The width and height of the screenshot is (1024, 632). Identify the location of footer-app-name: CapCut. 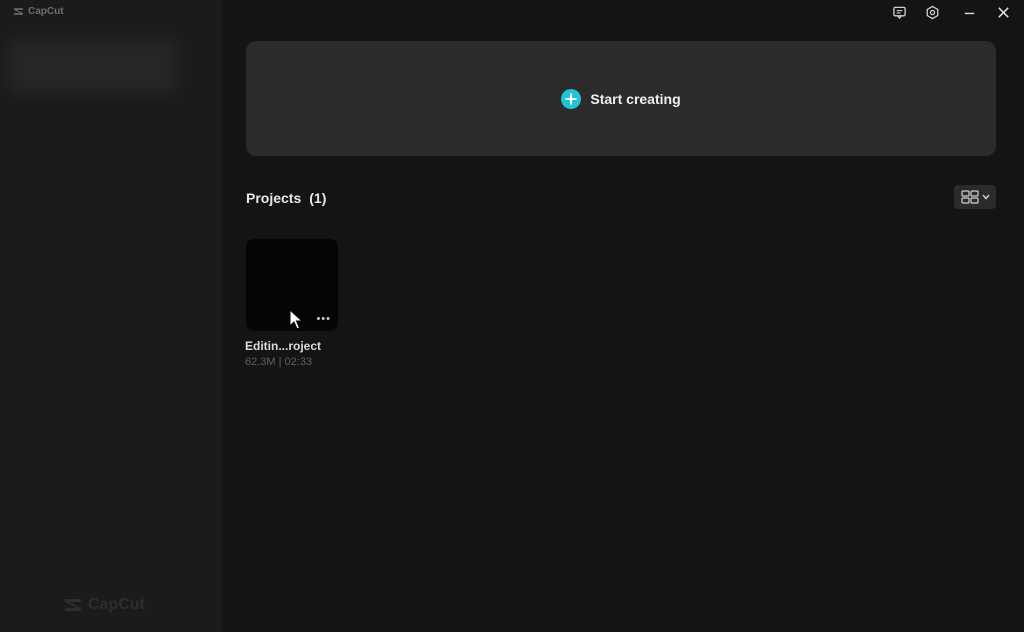
(116, 604).